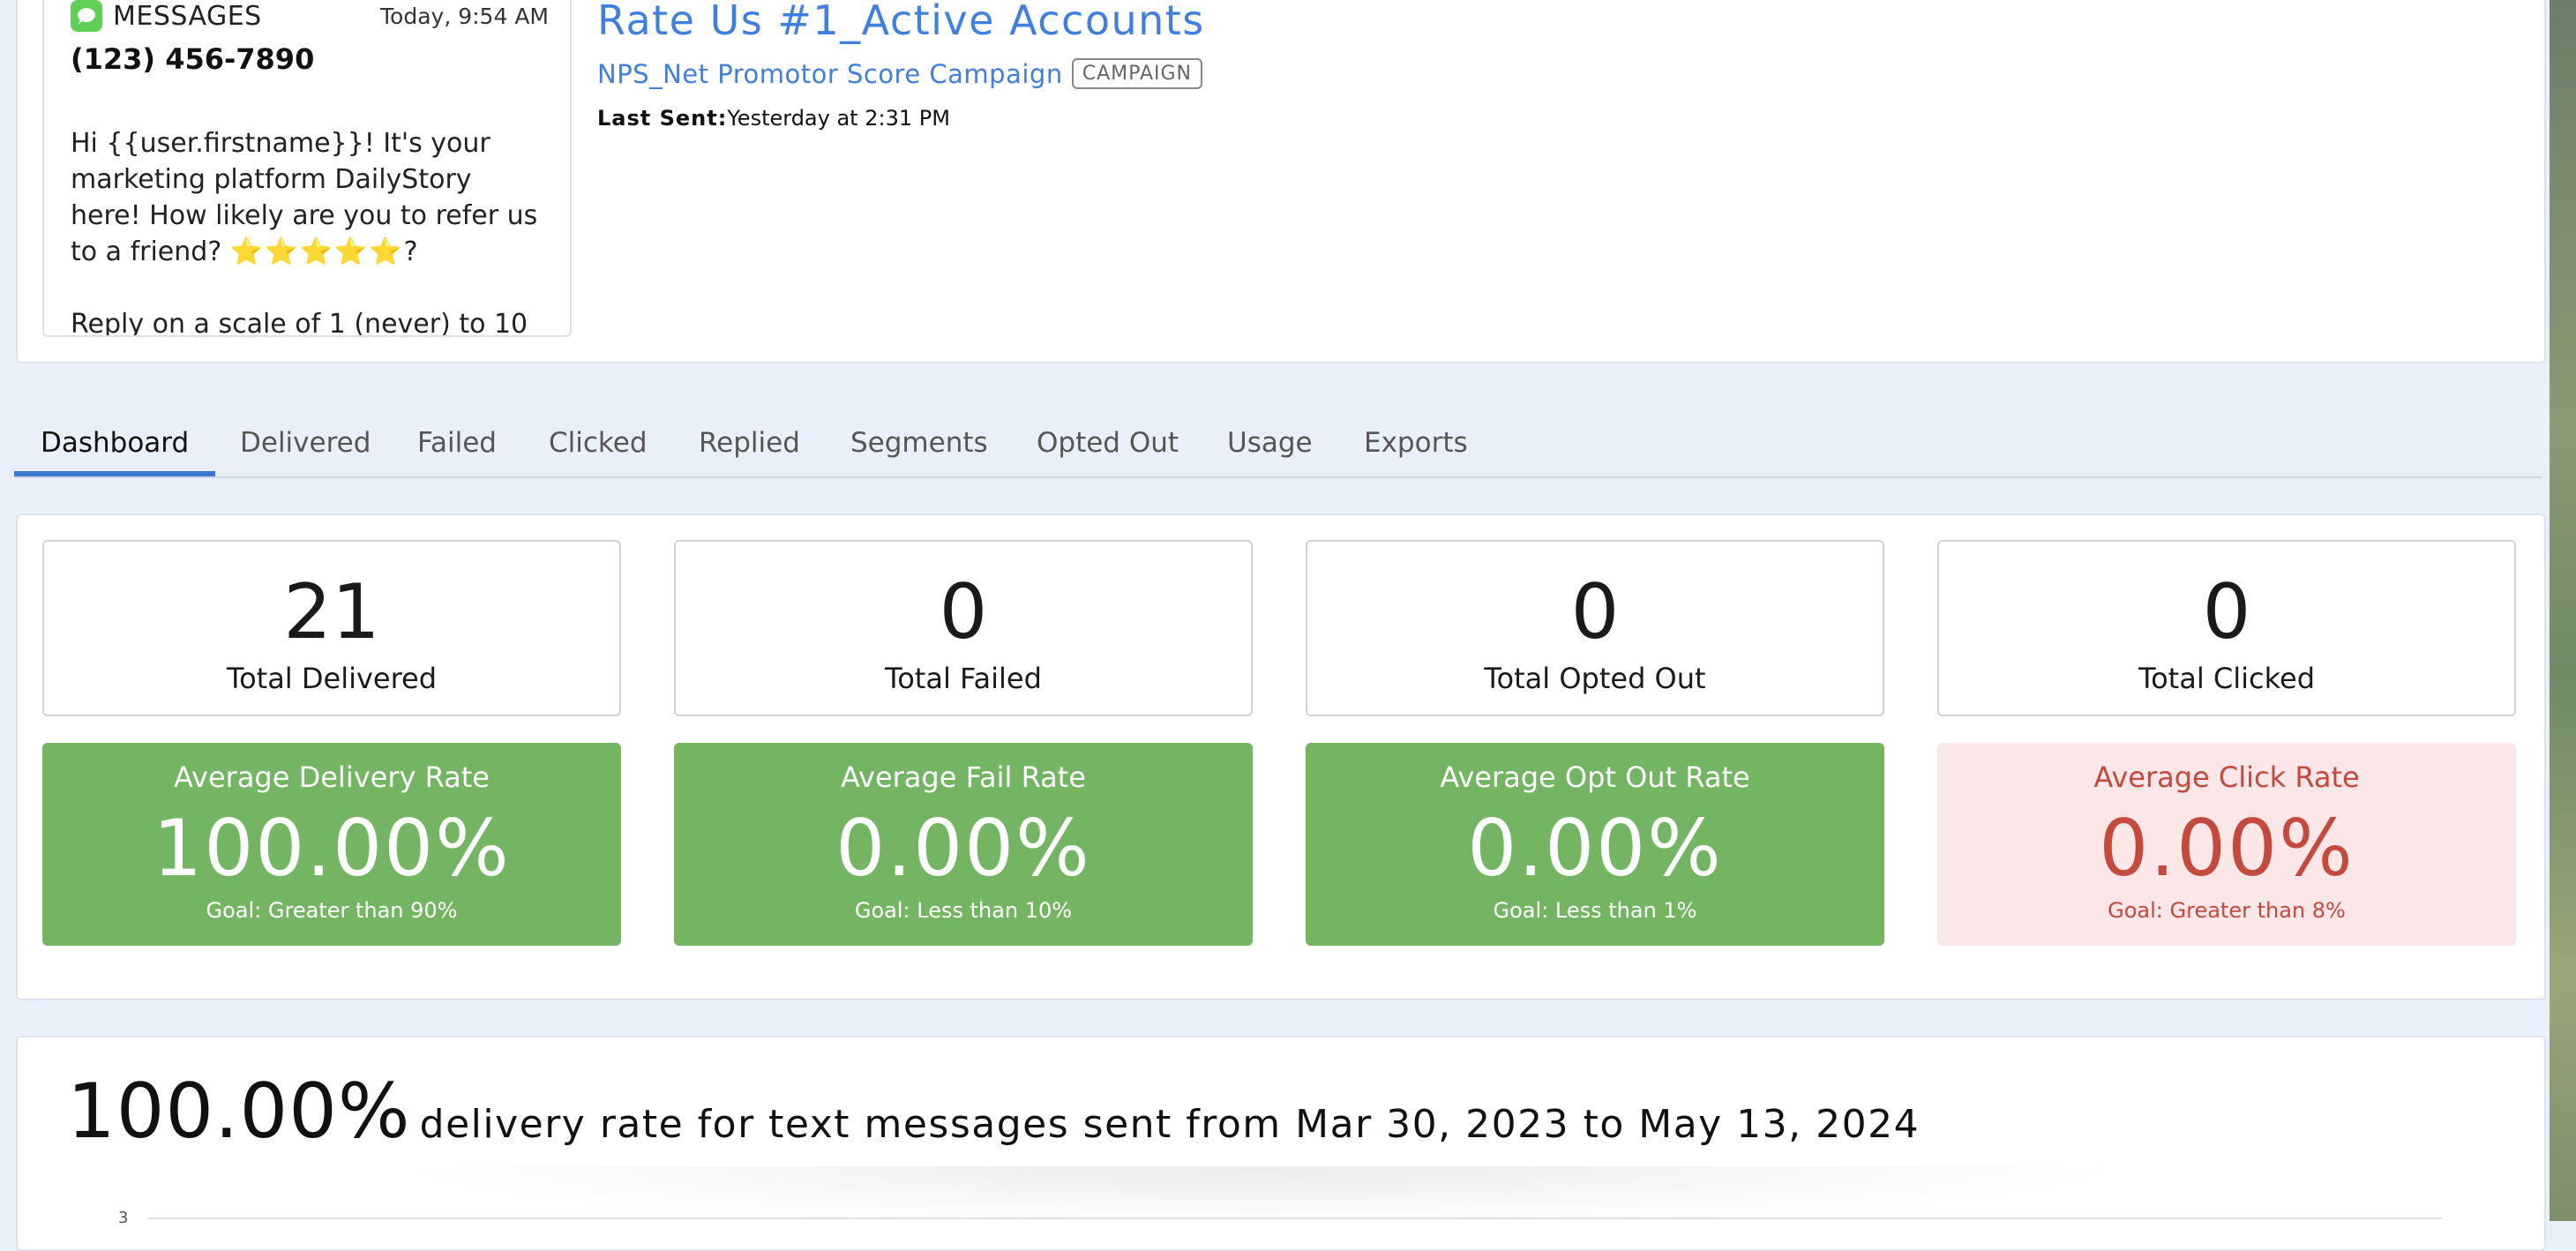  What do you see at coordinates (115, 473) in the screenshot?
I see `active-tab-indicator` at bounding box center [115, 473].